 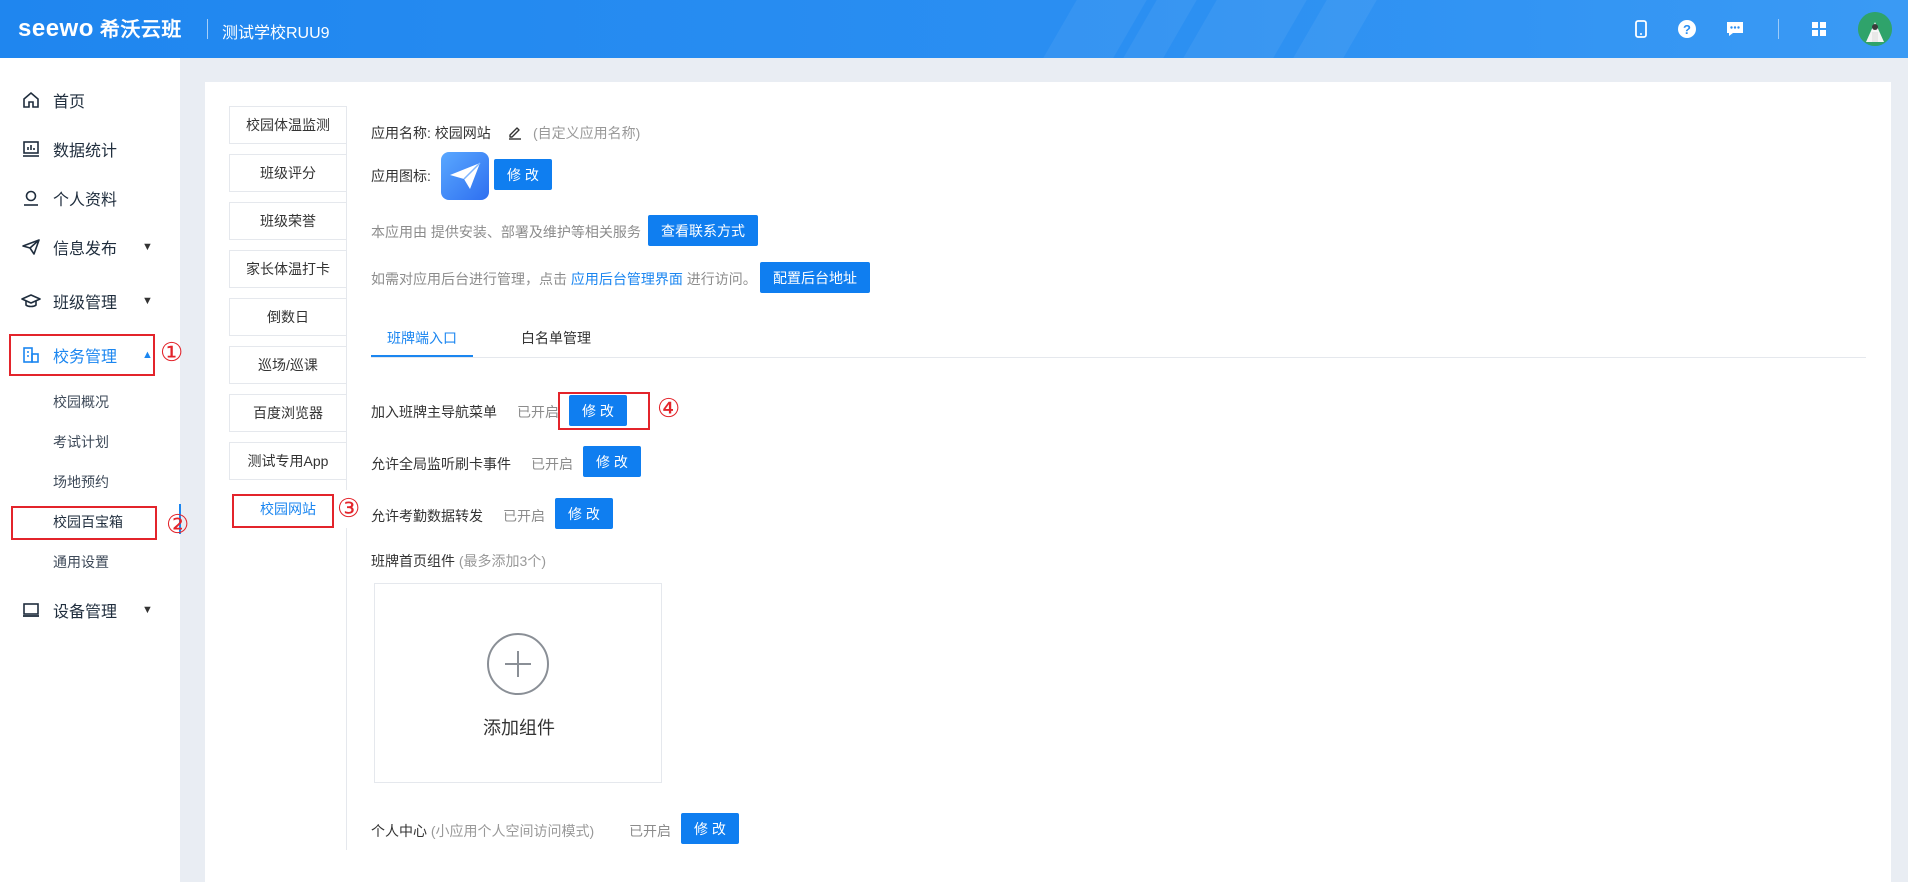 What do you see at coordinates (1778, 29) in the screenshot?
I see `header-separator` at bounding box center [1778, 29].